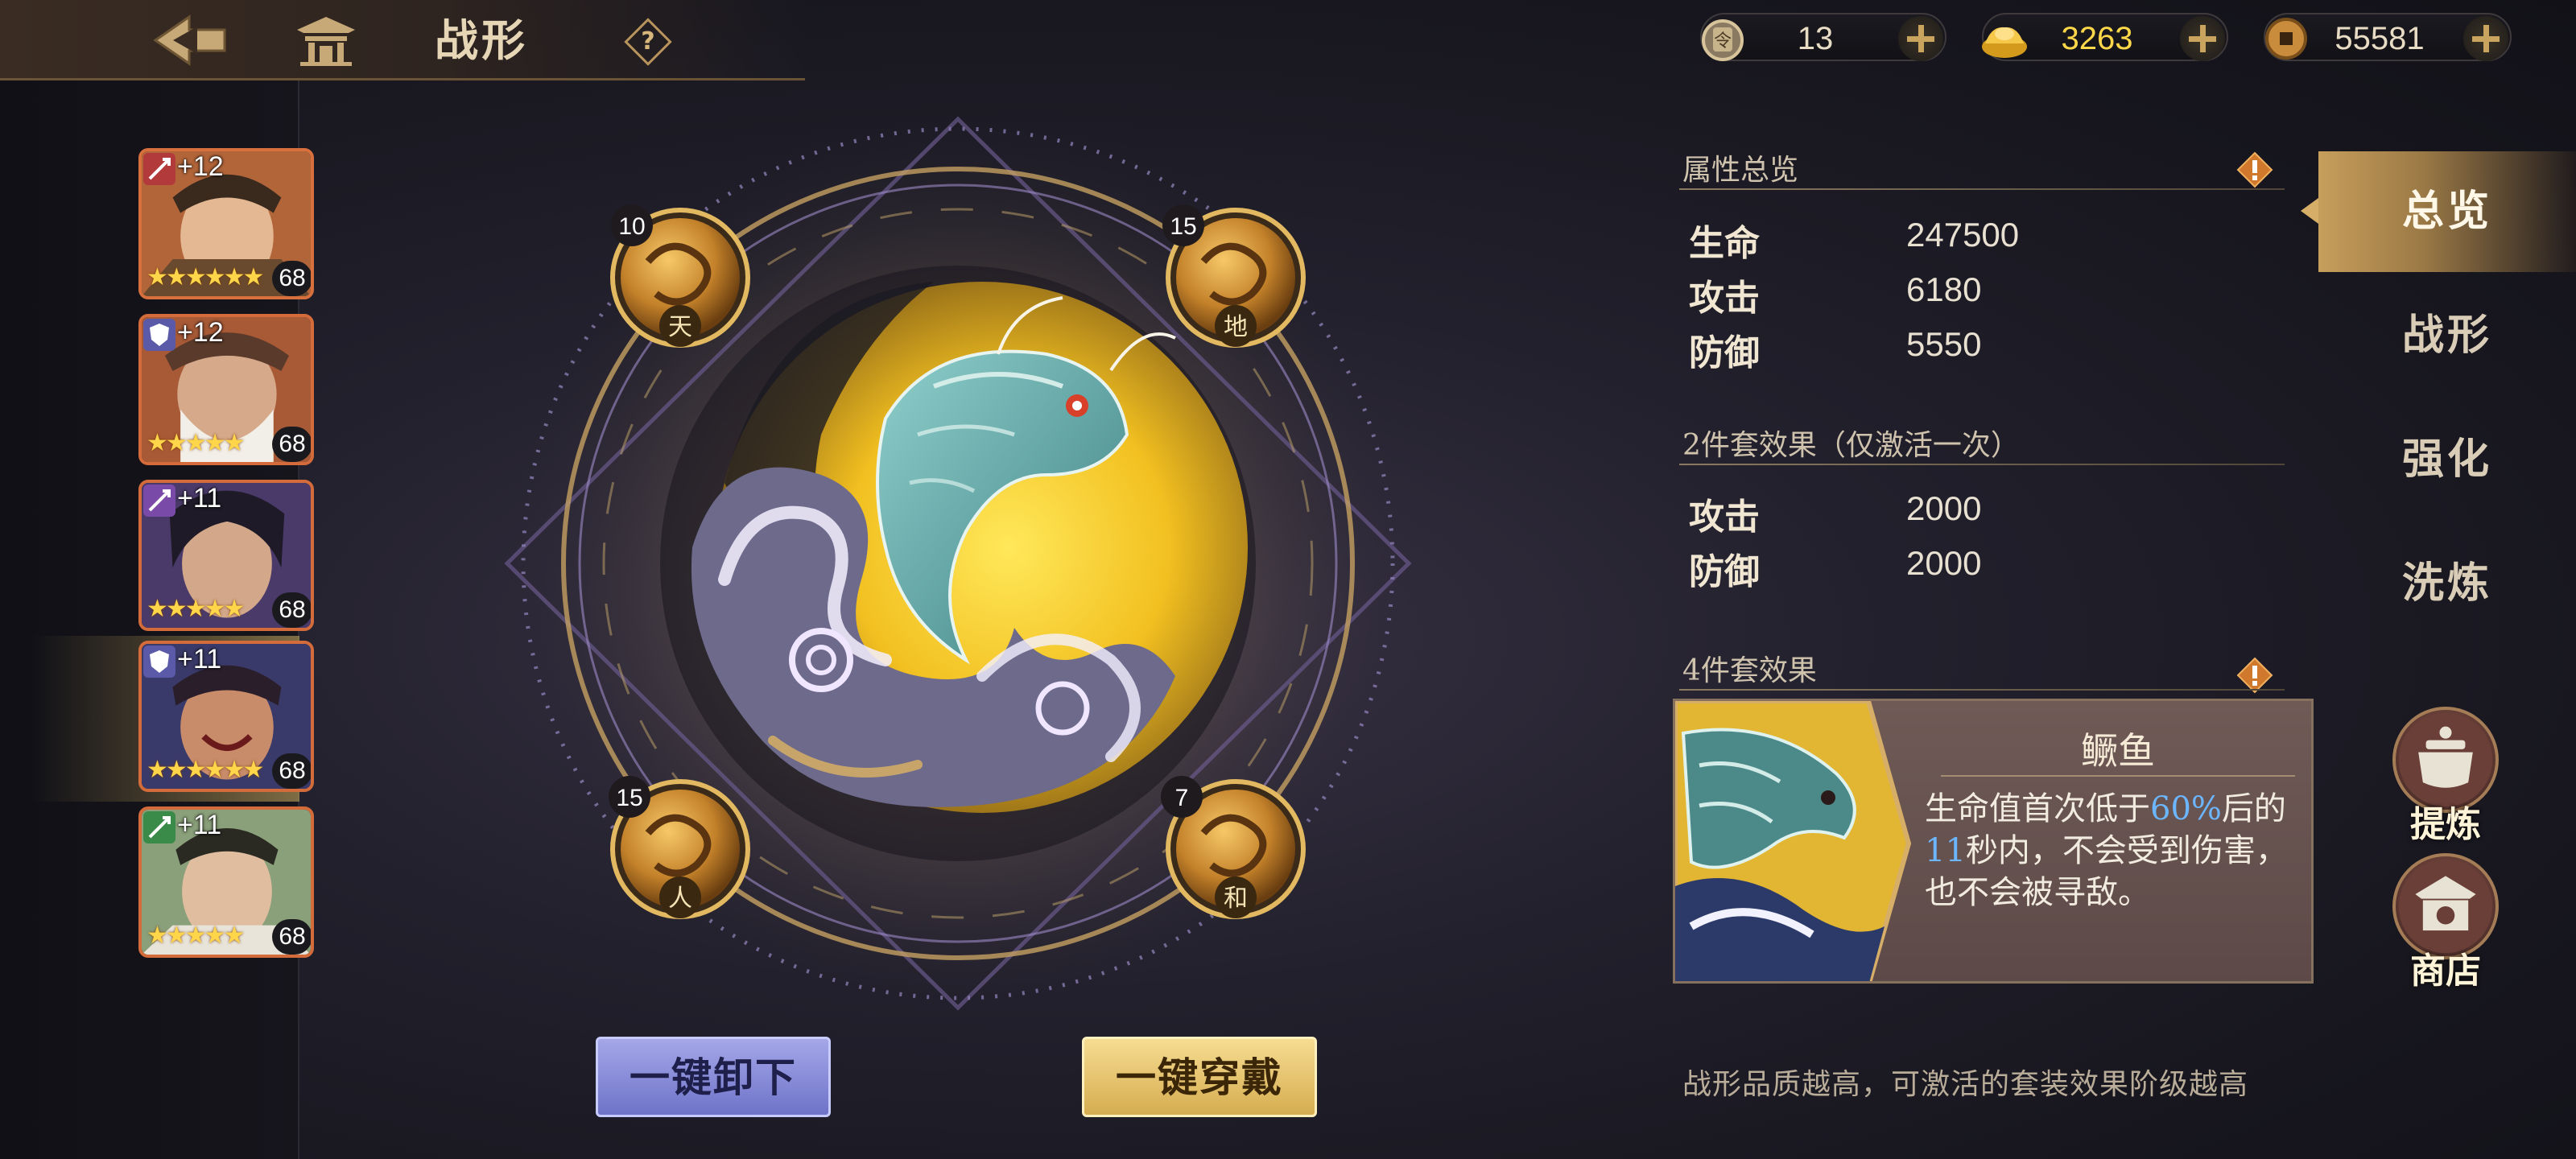 This screenshot has height=1159, width=2576. I want to click on extract-label: 提炼, so click(2445, 824).